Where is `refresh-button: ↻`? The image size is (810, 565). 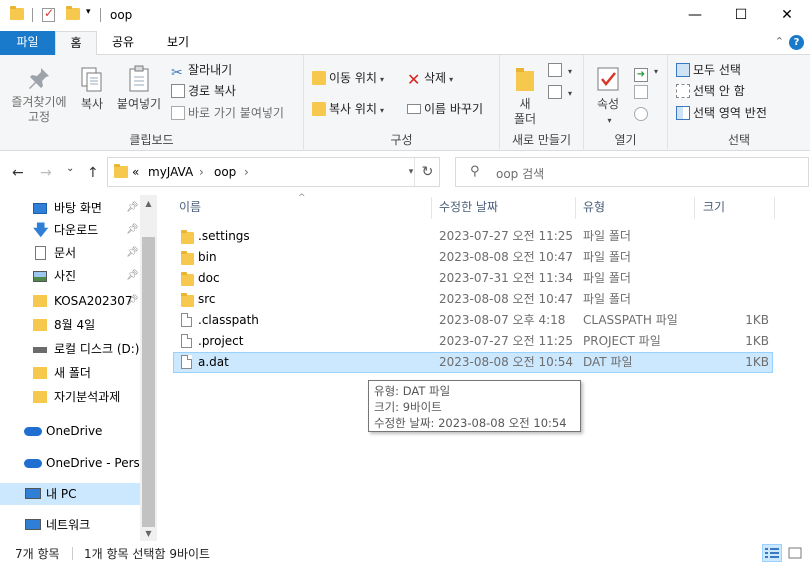
refresh-button: ↻ is located at coordinates (427, 172).